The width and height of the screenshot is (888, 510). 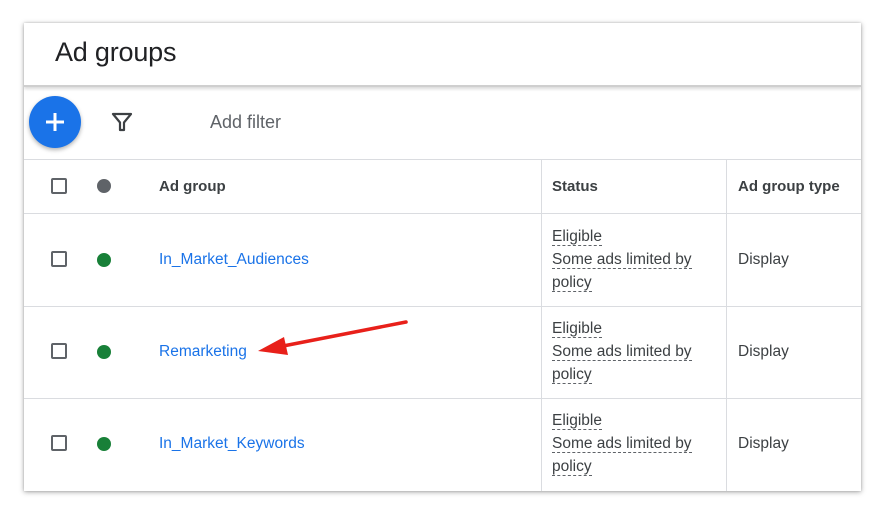 I want to click on ad-group-link: In_Market_Keywords, so click(x=232, y=444).